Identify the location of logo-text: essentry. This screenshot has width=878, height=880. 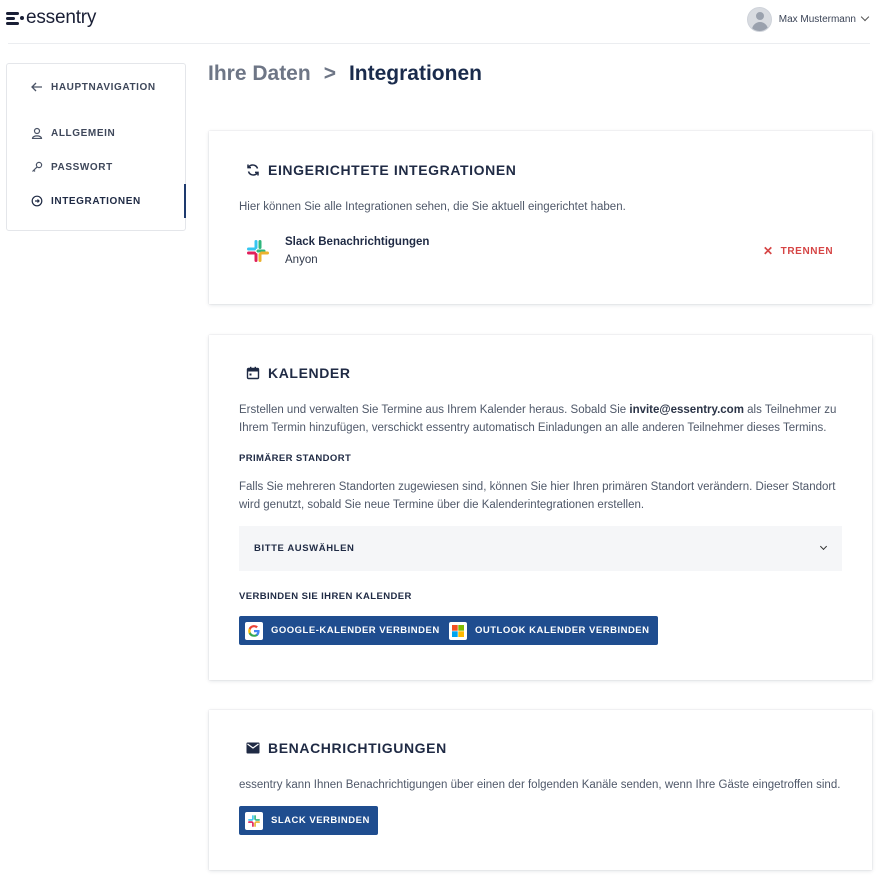
(61, 17).